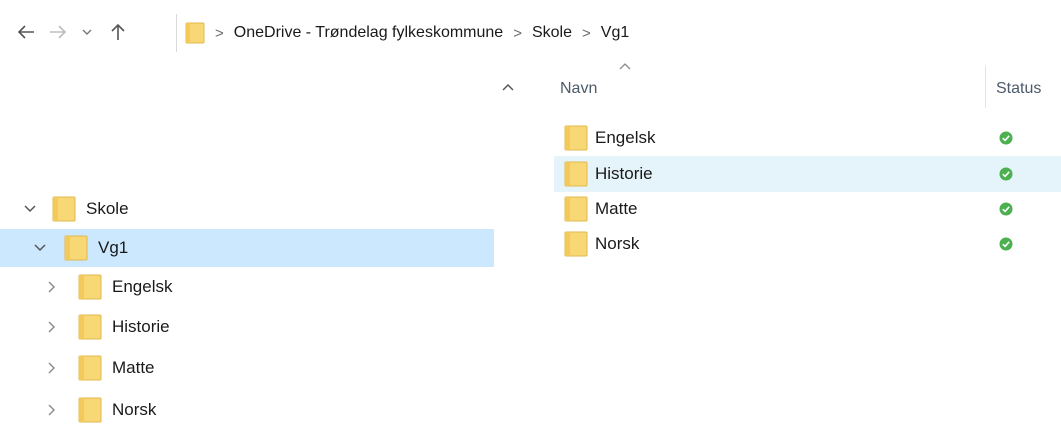  I want to click on arrow-right-icon, so click(58, 32).